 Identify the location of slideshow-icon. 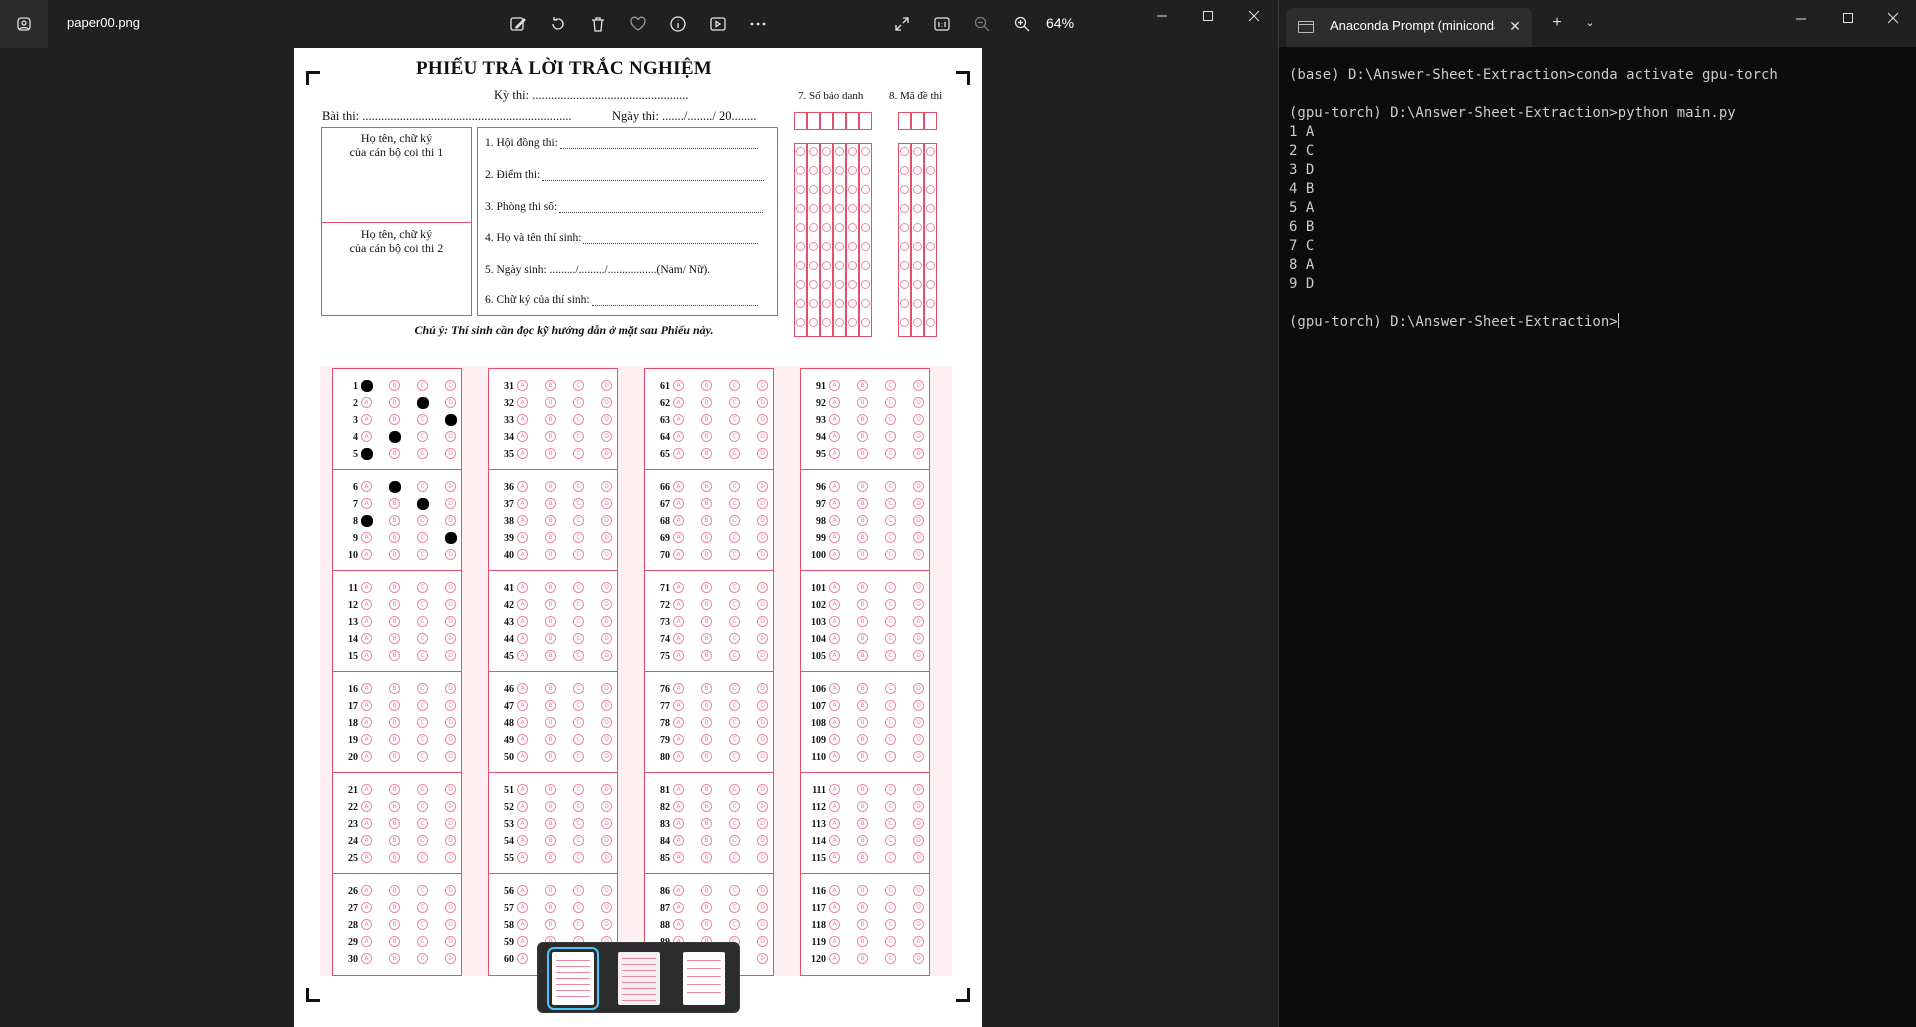
(718, 24).